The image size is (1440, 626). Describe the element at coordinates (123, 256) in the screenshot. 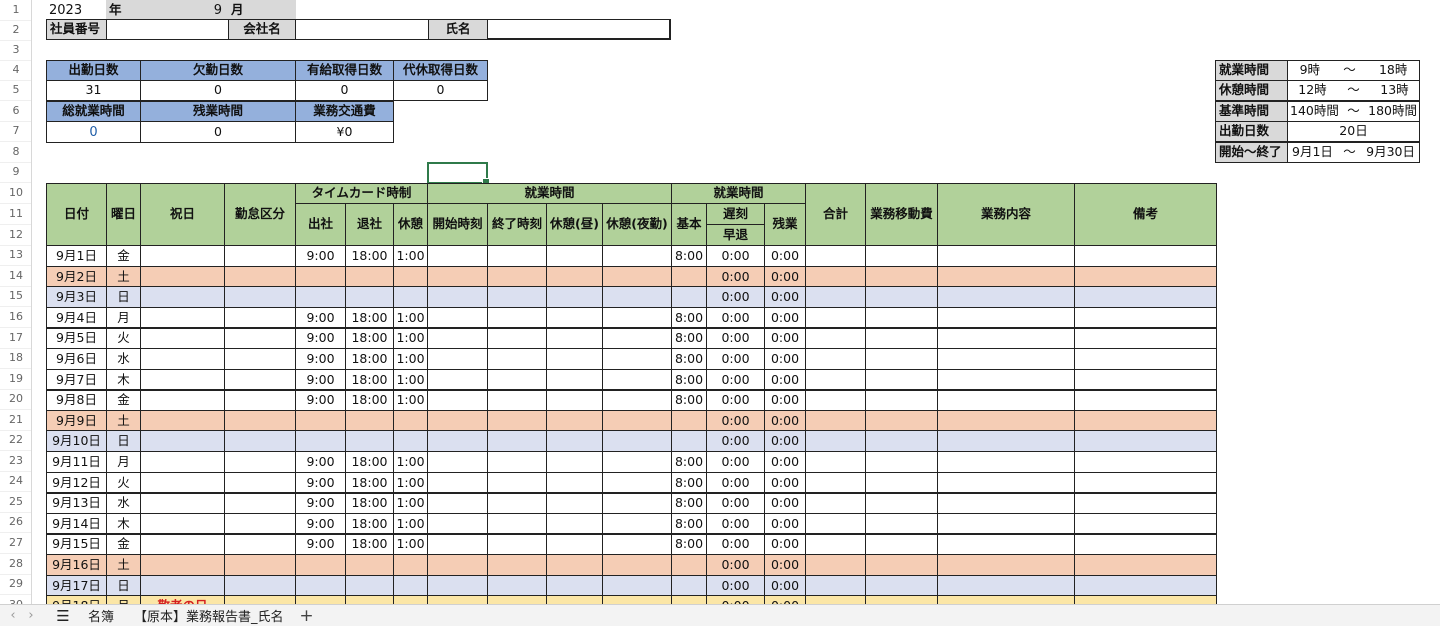

I see `cell-dow: 金` at that location.